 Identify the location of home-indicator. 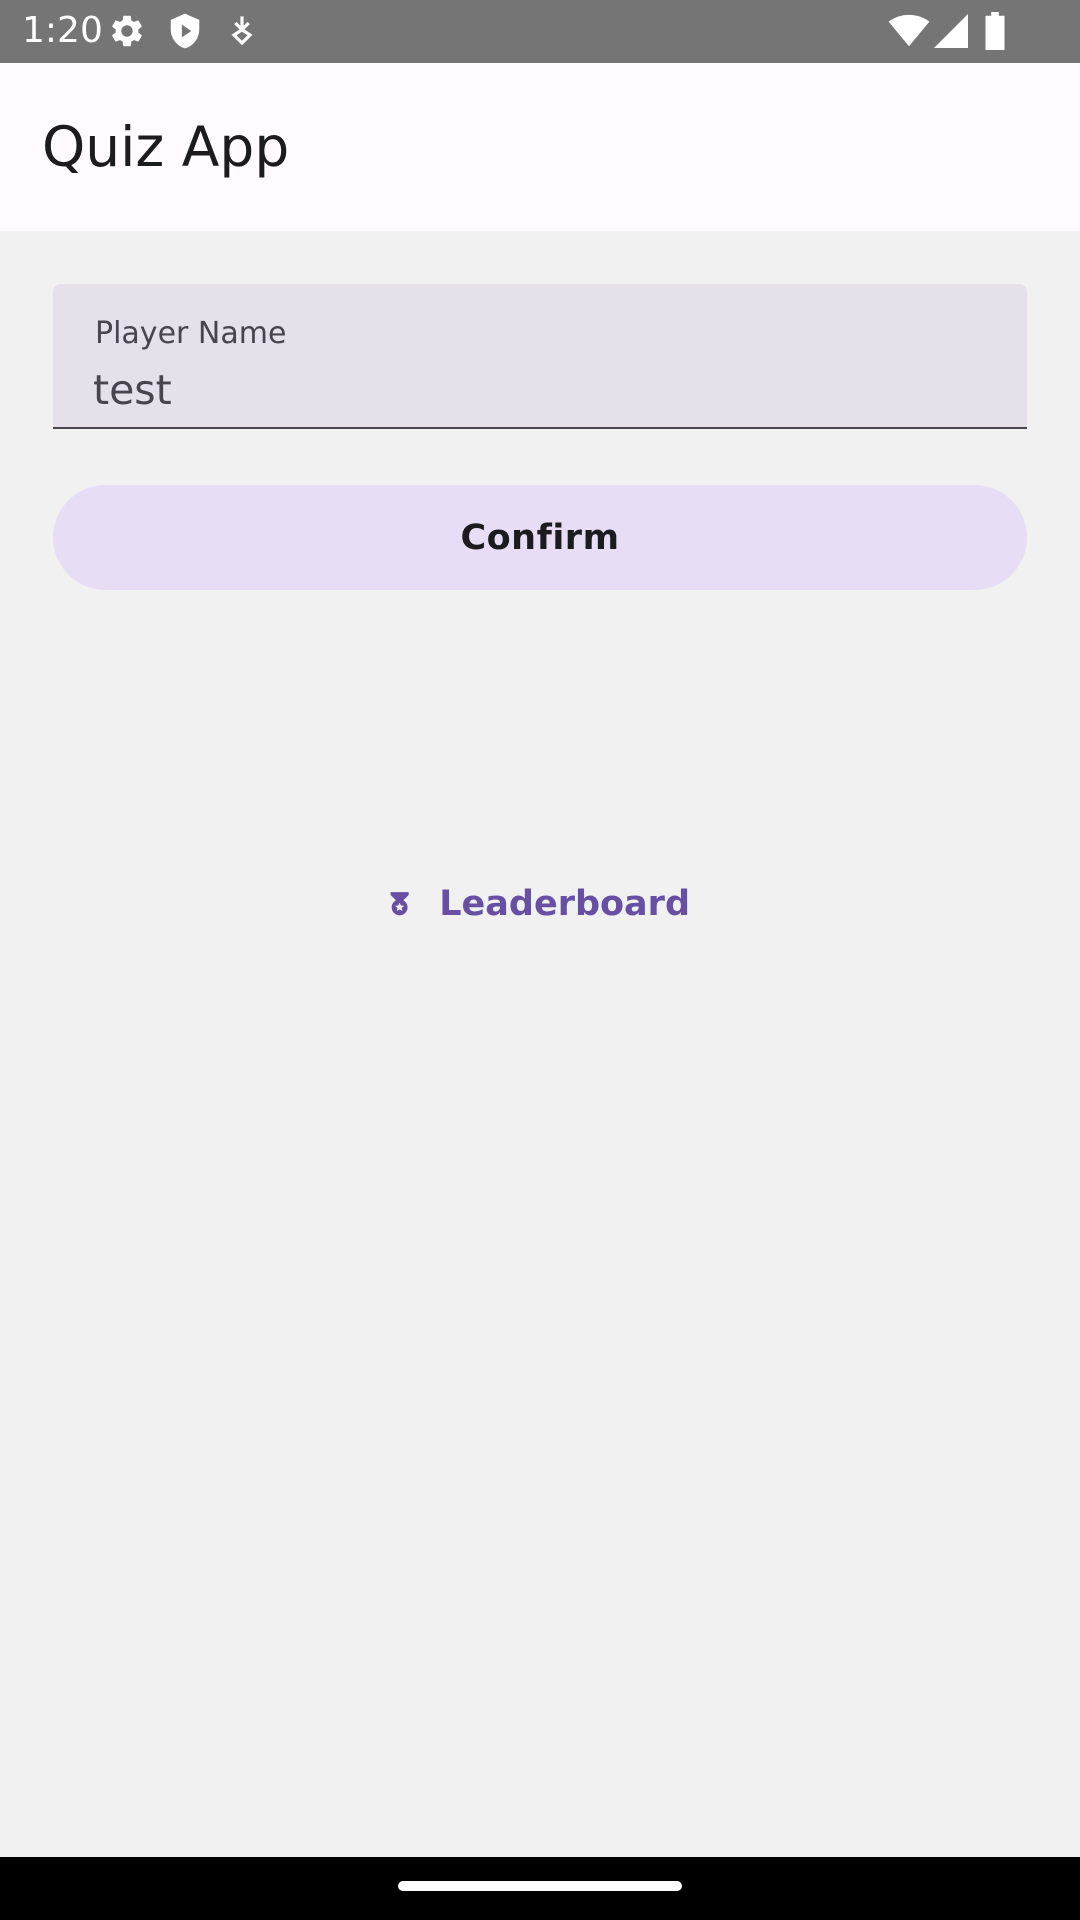
(540, 1886).